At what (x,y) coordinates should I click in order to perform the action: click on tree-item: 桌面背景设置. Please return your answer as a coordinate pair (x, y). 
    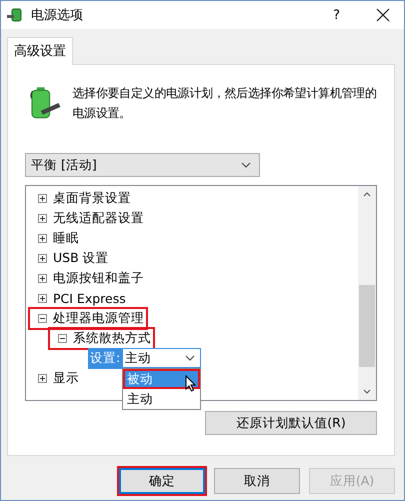
    Looking at the image, I should click on (81, 198).